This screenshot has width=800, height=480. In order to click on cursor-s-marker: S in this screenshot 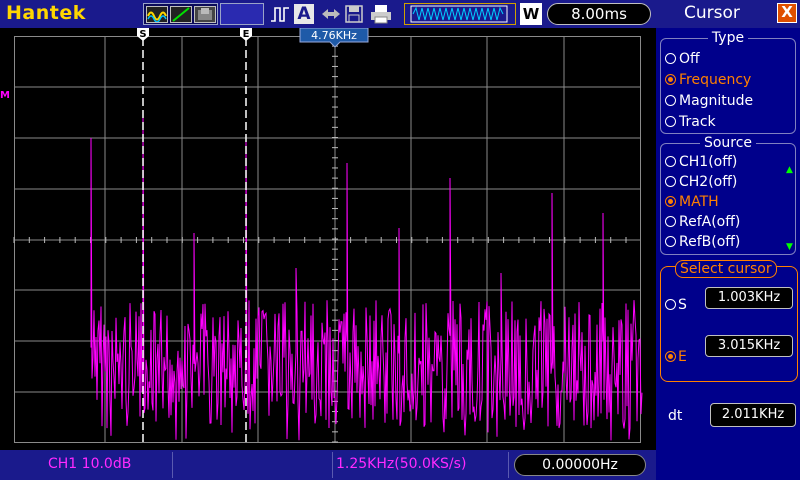, I will do `click(143, 34)`.